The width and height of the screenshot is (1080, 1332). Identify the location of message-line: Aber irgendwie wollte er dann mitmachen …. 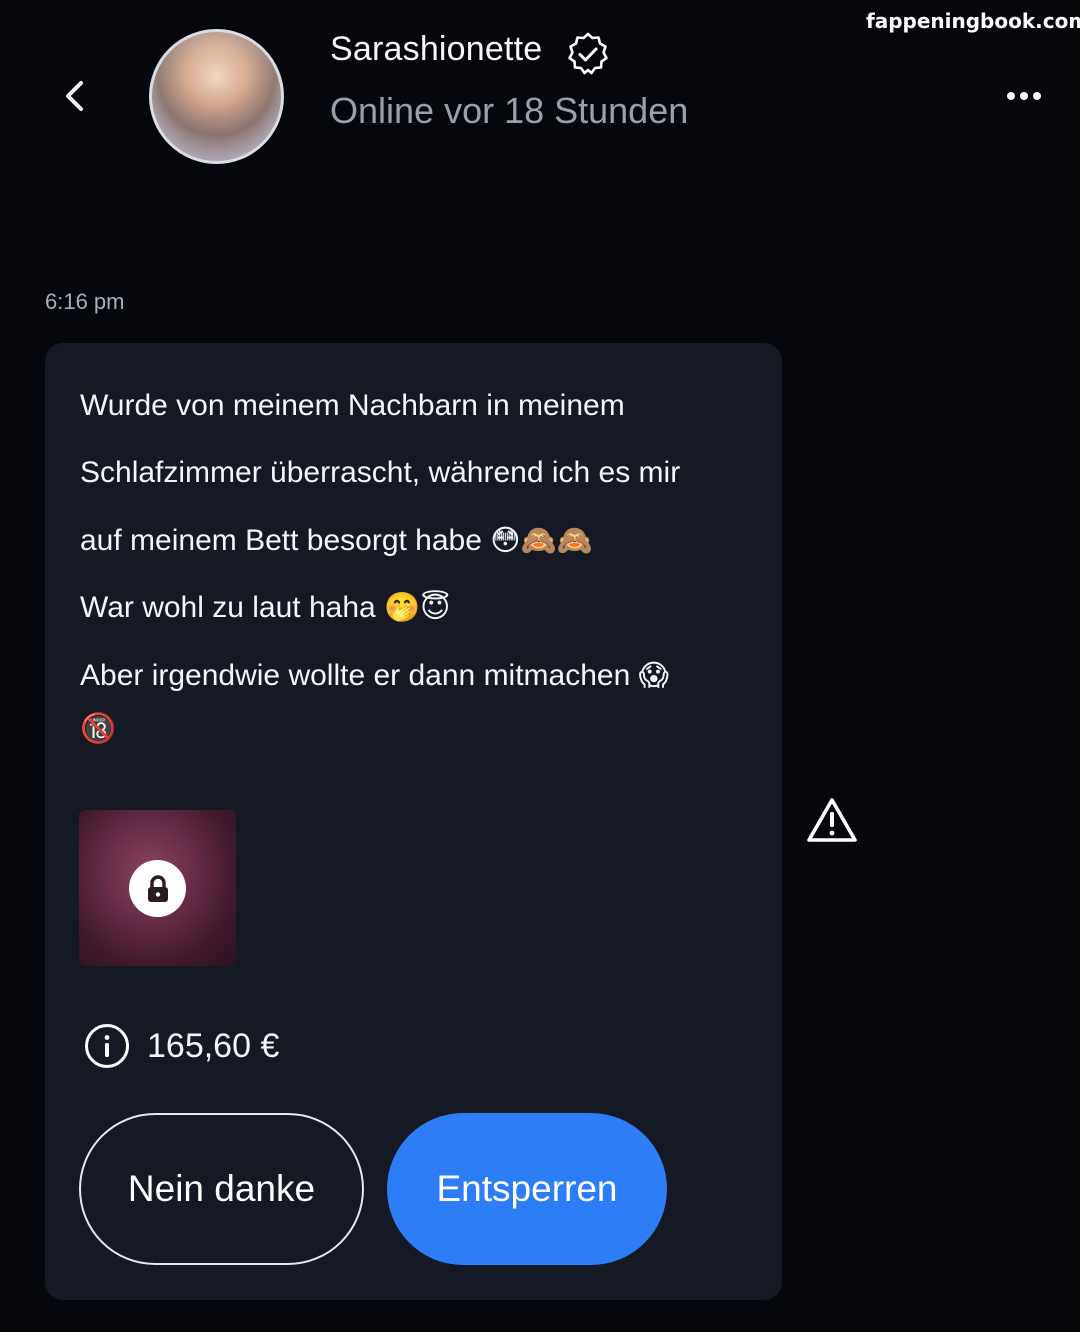
(374, 675).